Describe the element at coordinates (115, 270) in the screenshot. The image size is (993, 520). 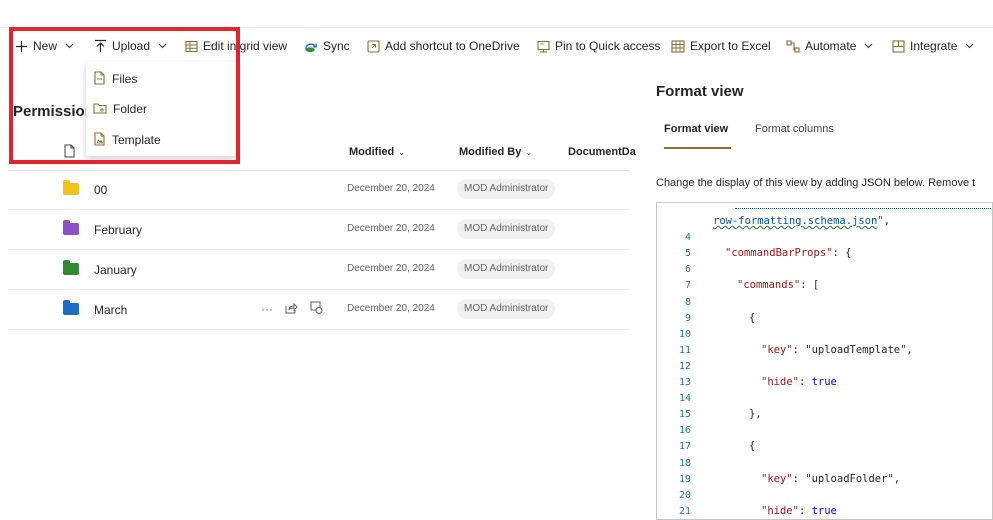
I see `row-name: January` at that location.